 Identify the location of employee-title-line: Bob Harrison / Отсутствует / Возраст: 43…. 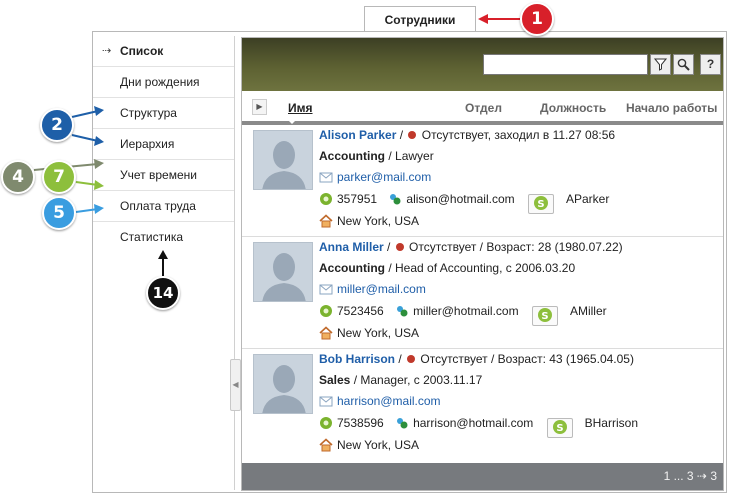
(476, 359).